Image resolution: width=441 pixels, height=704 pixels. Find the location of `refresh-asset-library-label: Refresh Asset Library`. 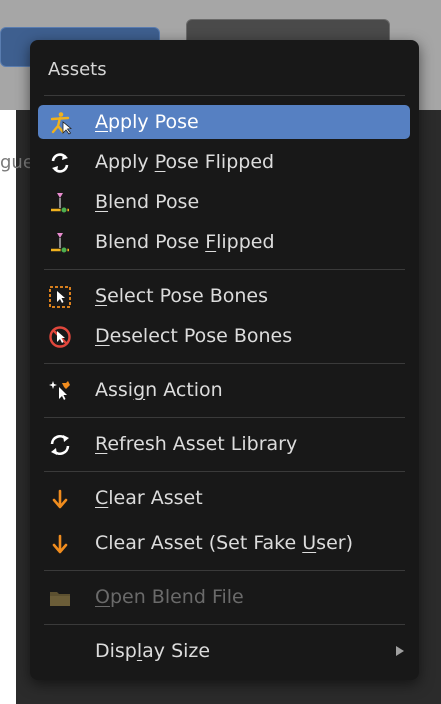

refresh-asset-library-label: Refresh Asset Library is located at coordinates (196, 444).